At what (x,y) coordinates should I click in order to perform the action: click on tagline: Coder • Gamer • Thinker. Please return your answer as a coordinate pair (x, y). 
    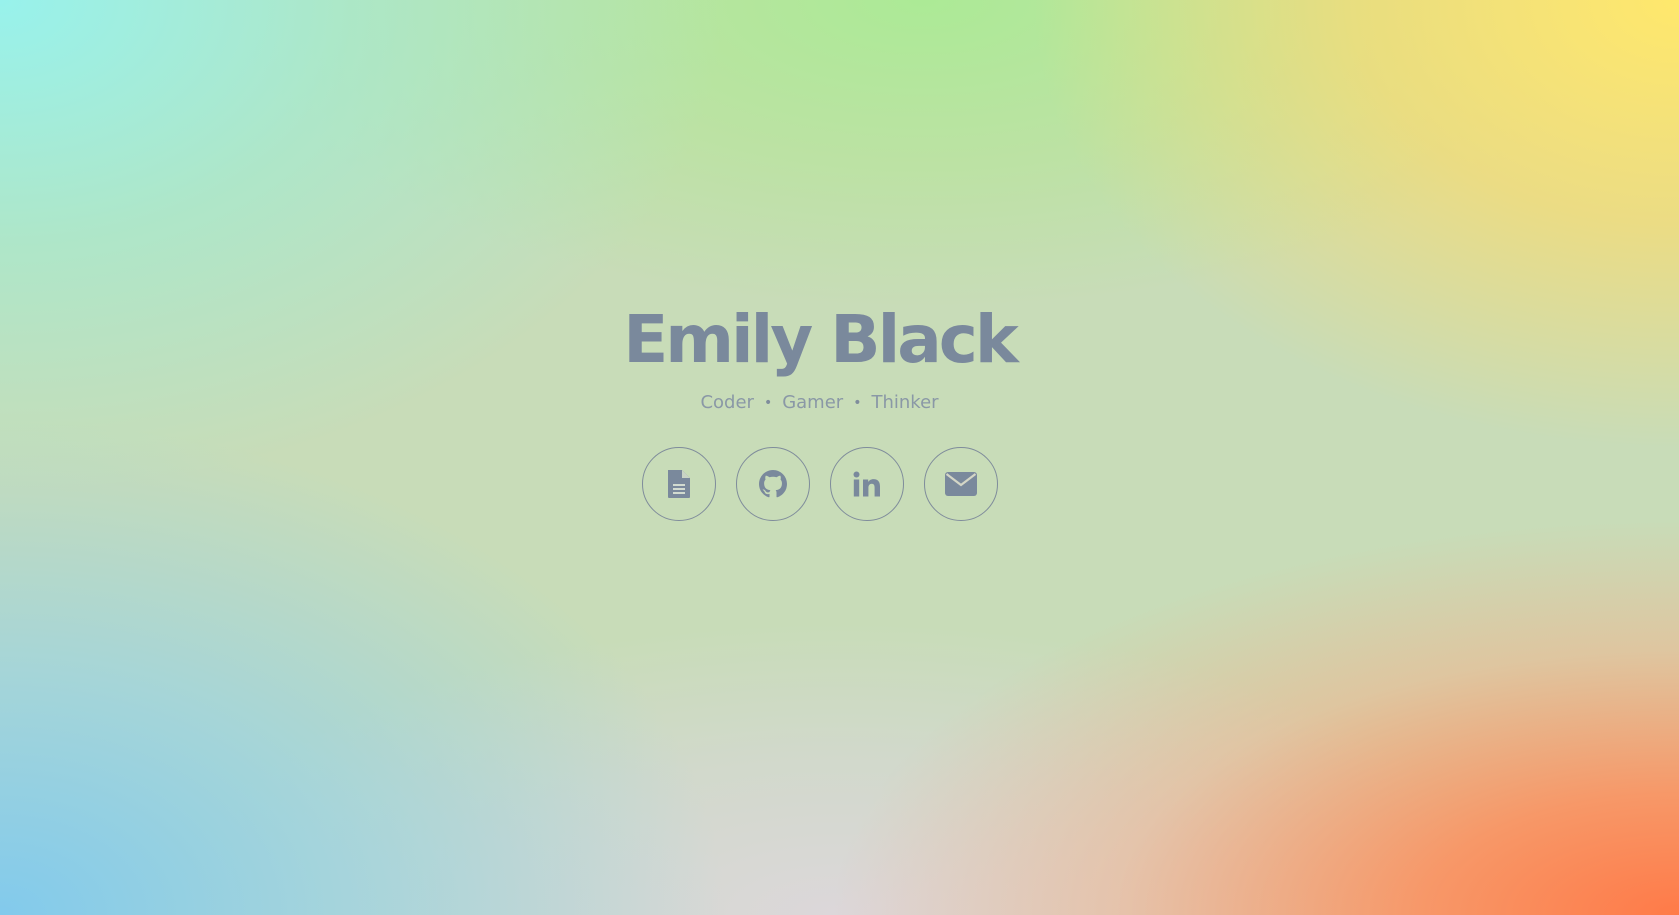
    Looking at the image, I should click on (819, 402).